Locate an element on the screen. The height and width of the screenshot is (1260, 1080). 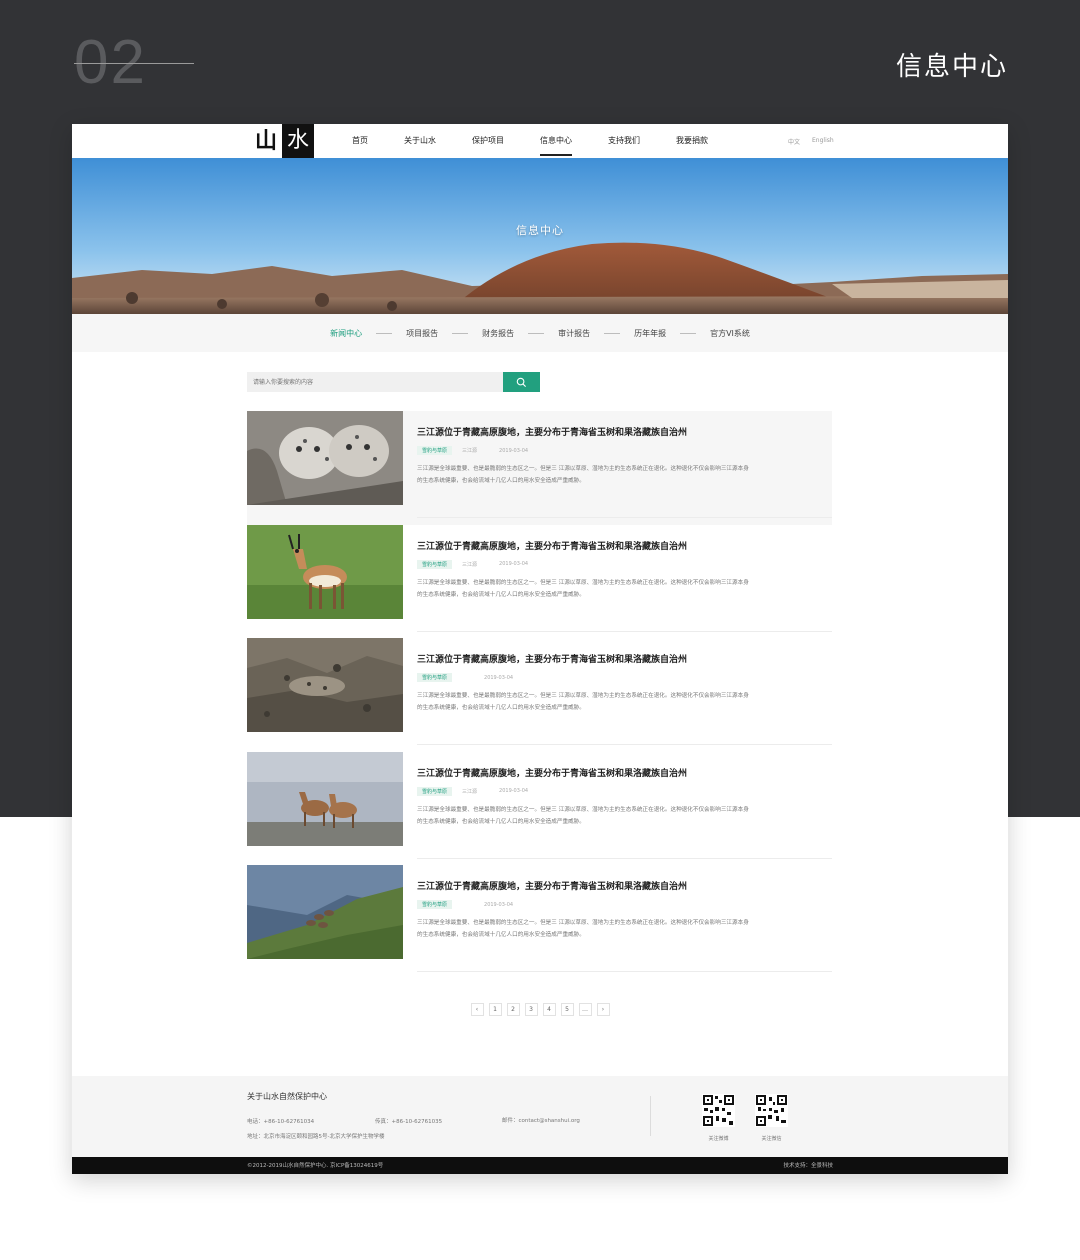
page-button-3: 3 is located at coordinates (531, 1009).